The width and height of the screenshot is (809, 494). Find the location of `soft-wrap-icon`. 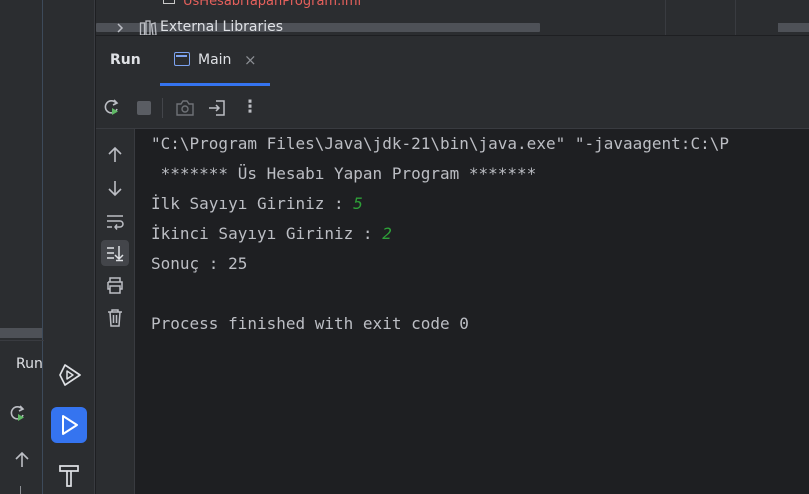

soft-wrap-icon is located at coordinates (115, 222).